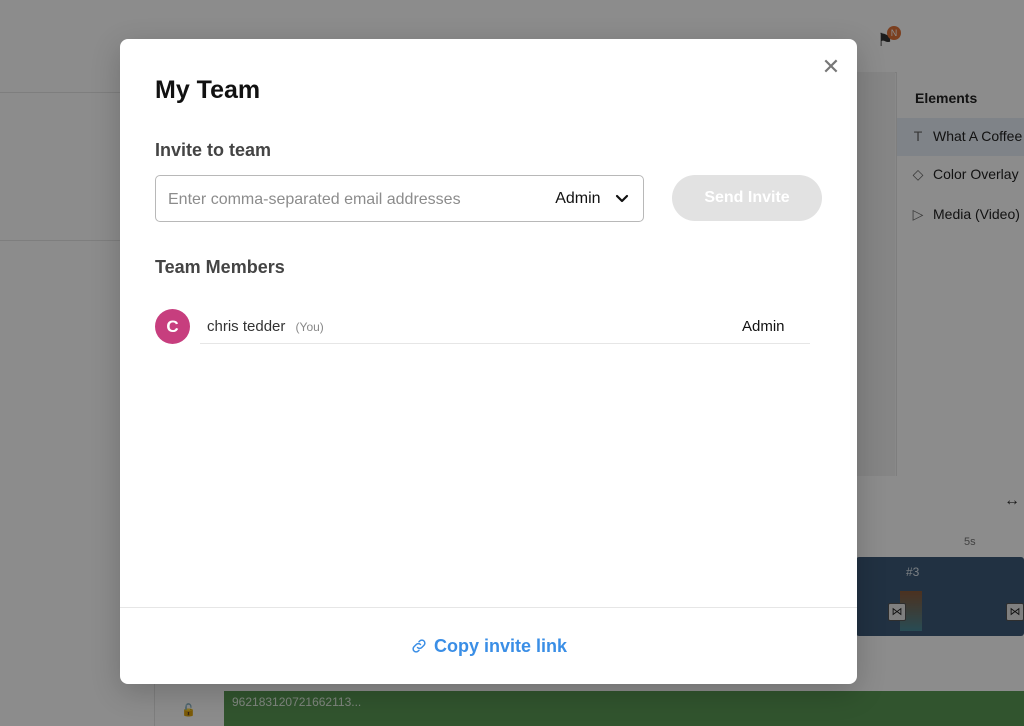 The image size is (1024, 726). Describe the element at coordinates (353, 199) in the screenshot. I see `email-input` at that location.